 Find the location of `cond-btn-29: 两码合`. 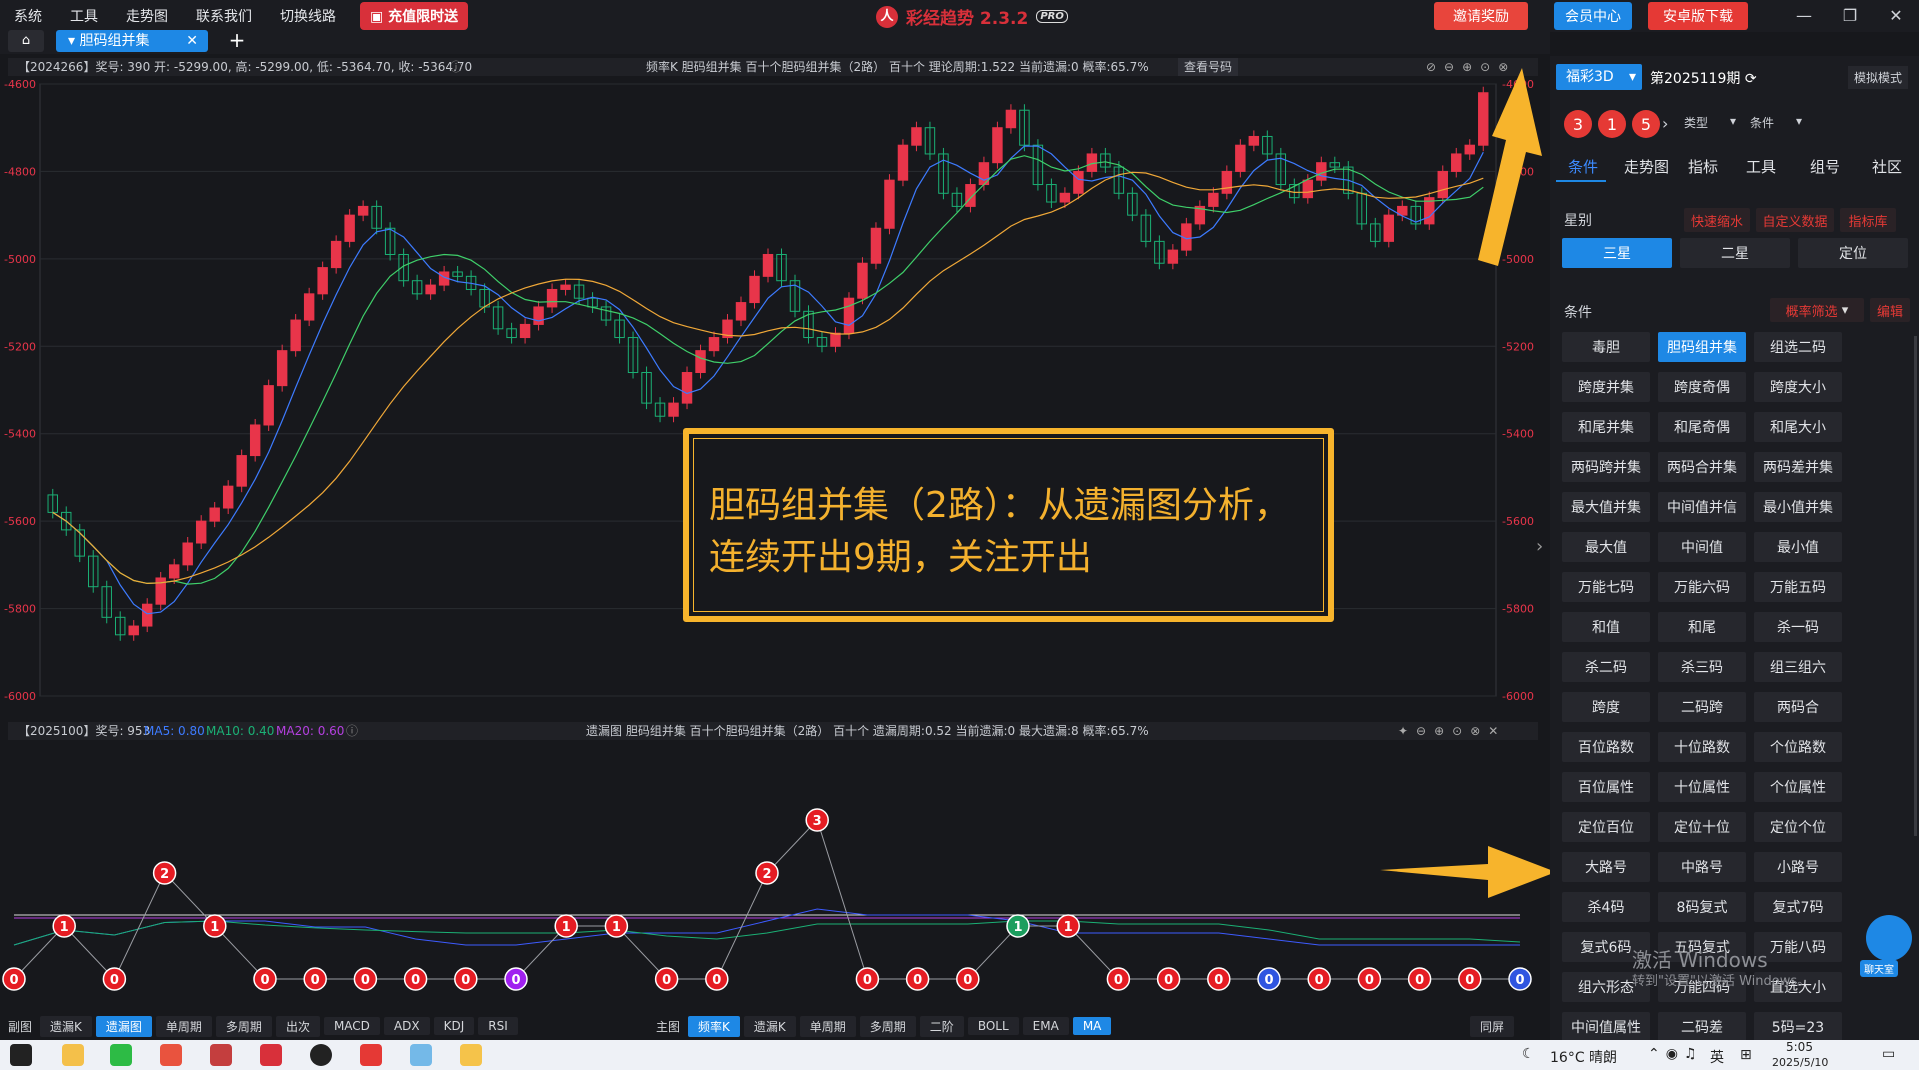

cond-btn-29: 两码合 is located at coordinates (1798, 707).